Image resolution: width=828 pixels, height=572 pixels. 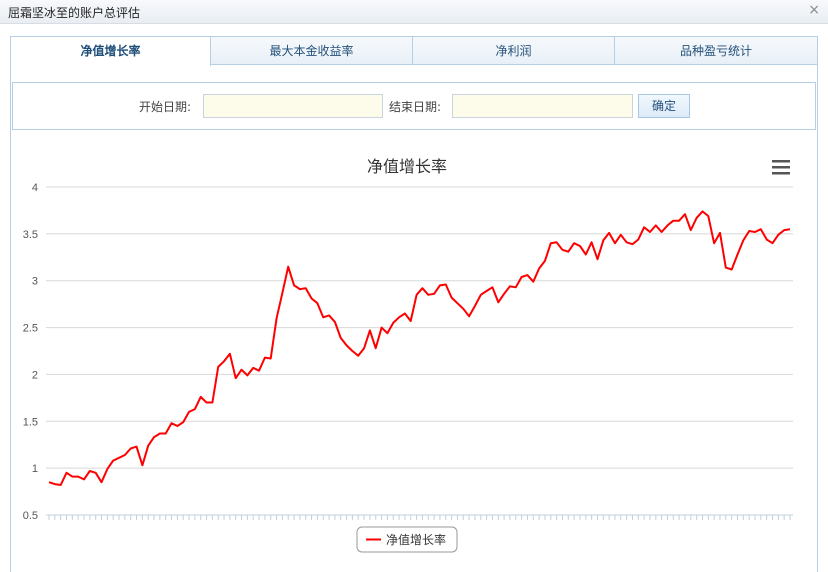 What do you see at coordinates (30, 352) in the screenshot?
I see `y-axis: 0.5 1 1.5 2 2.5 3 3.5 4` at bounding box center [30, 352].